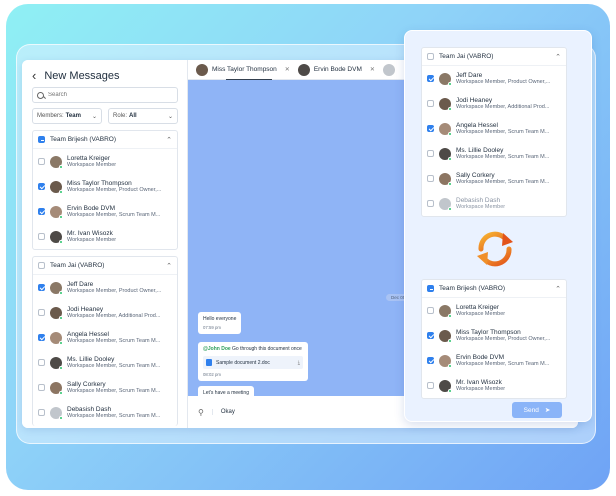  Describe the element at coordinates (67, 116) in the screenshot. I see `members-select: Members: Team ⌄` at that location.